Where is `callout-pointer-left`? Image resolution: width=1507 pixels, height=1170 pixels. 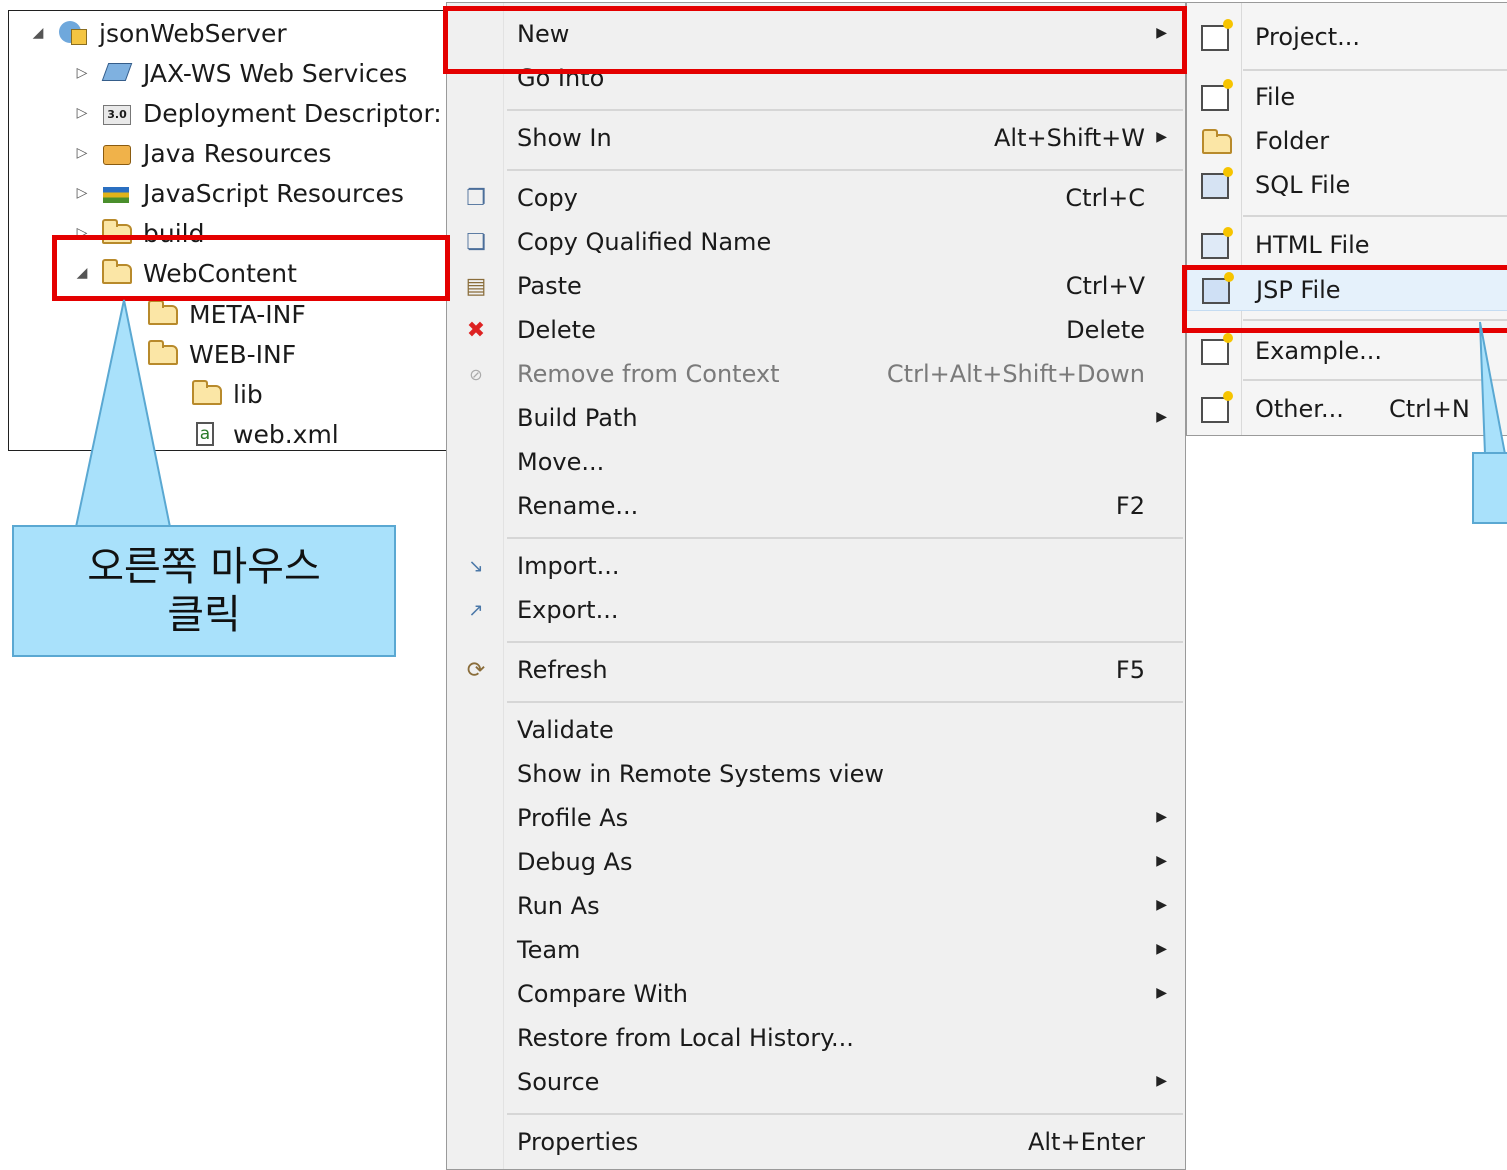 callout-pointer-left is located at coordinates (123, 413).